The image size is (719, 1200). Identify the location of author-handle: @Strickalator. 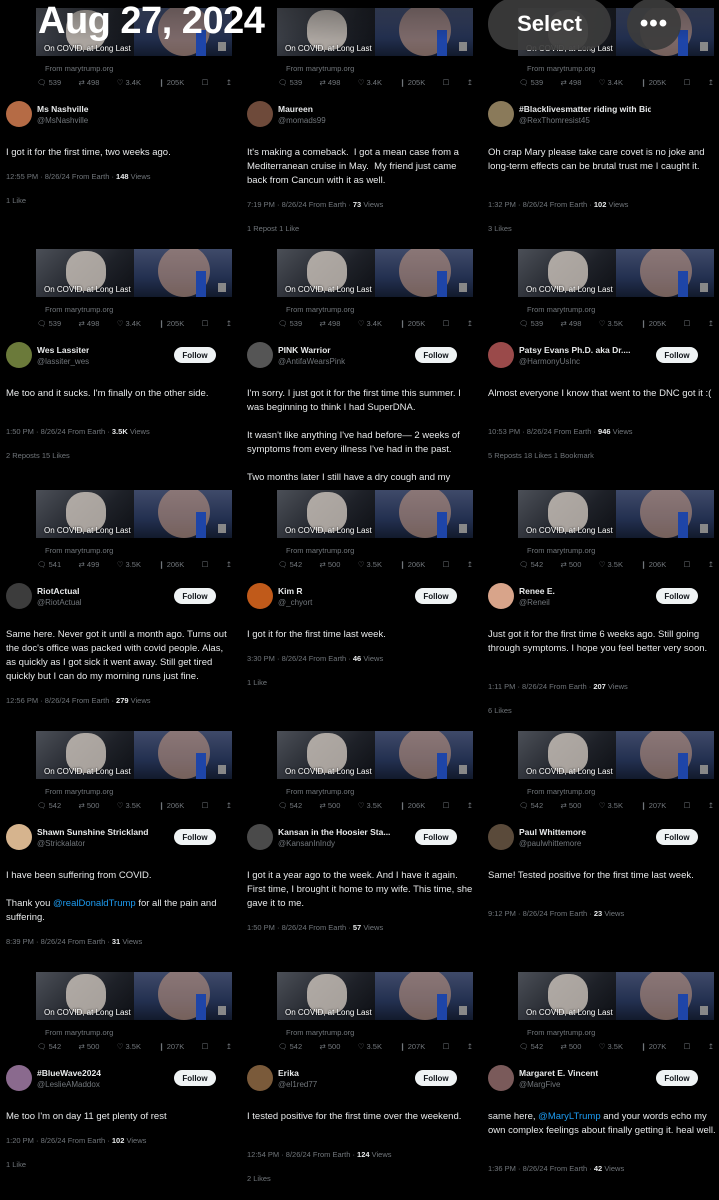
(61, 843).